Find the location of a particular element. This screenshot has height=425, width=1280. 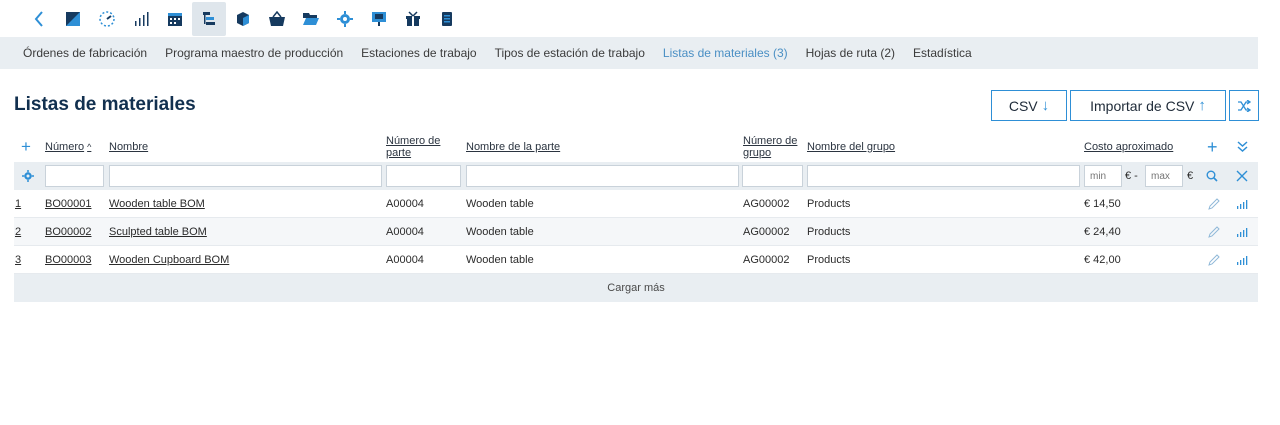

subnav-statistics: Estadística is located at coordinates (942, 53).